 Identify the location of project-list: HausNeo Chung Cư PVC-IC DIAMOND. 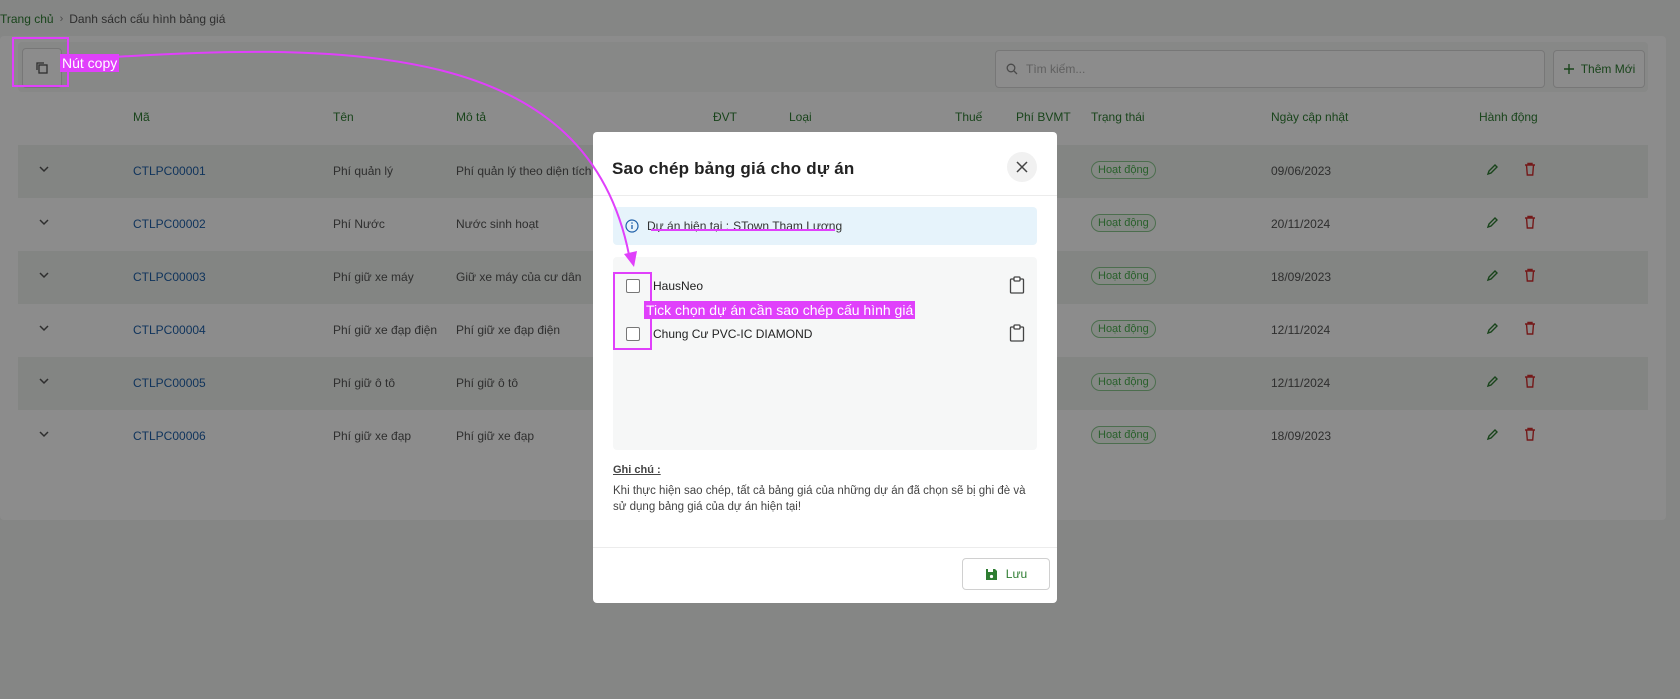
(825, 353).